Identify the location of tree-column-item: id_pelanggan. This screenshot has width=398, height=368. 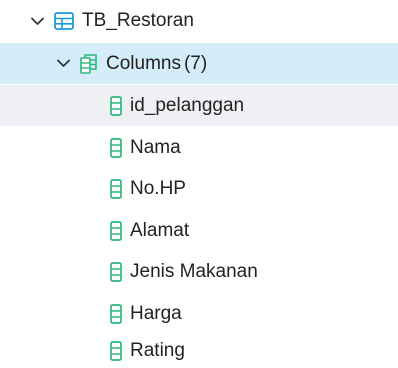
(199, 105).